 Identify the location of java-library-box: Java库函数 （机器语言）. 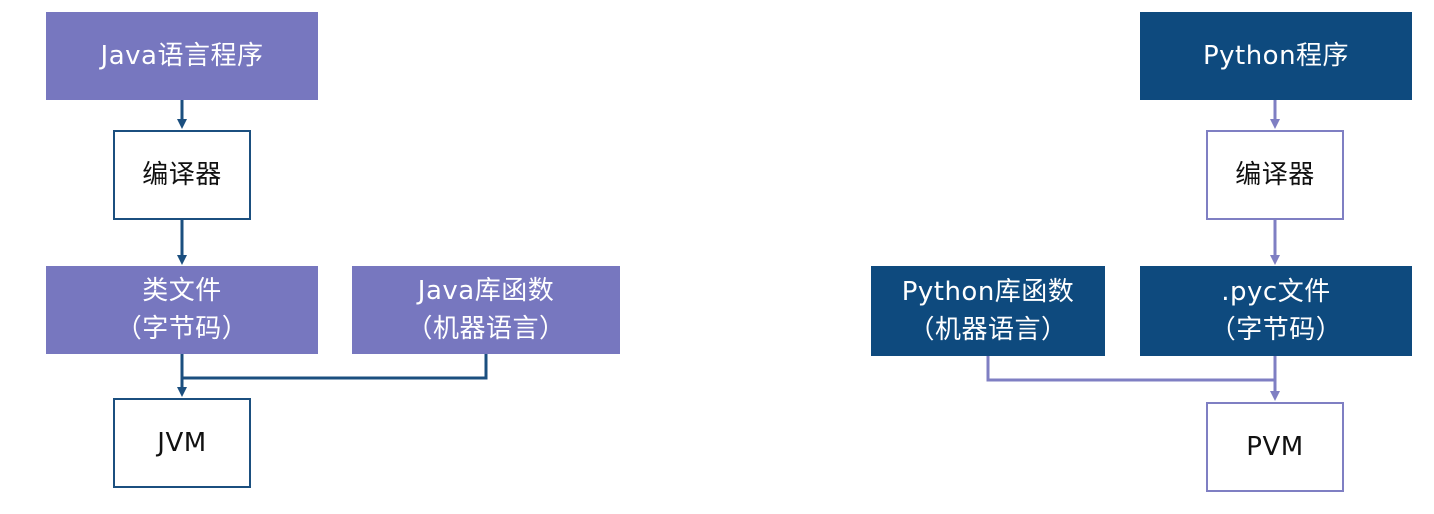
(486, 310).